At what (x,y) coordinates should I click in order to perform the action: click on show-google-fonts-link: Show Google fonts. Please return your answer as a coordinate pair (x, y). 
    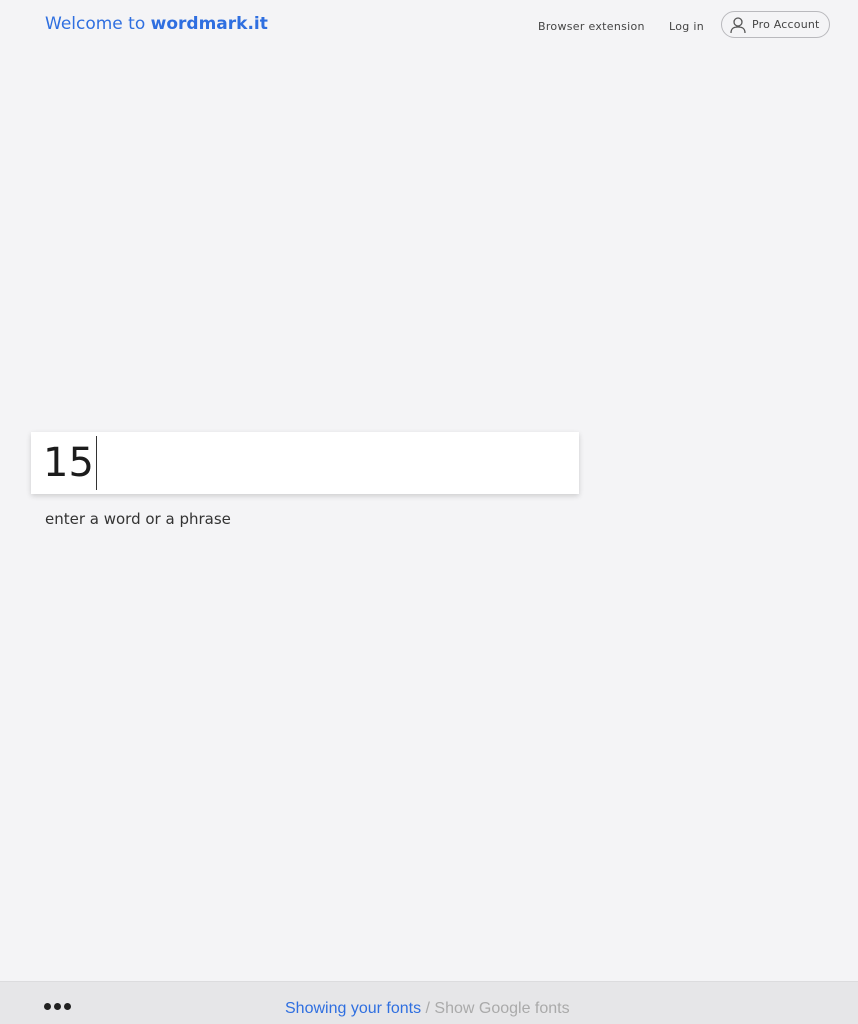
    Looking at the image, I should click on (501, 1008).